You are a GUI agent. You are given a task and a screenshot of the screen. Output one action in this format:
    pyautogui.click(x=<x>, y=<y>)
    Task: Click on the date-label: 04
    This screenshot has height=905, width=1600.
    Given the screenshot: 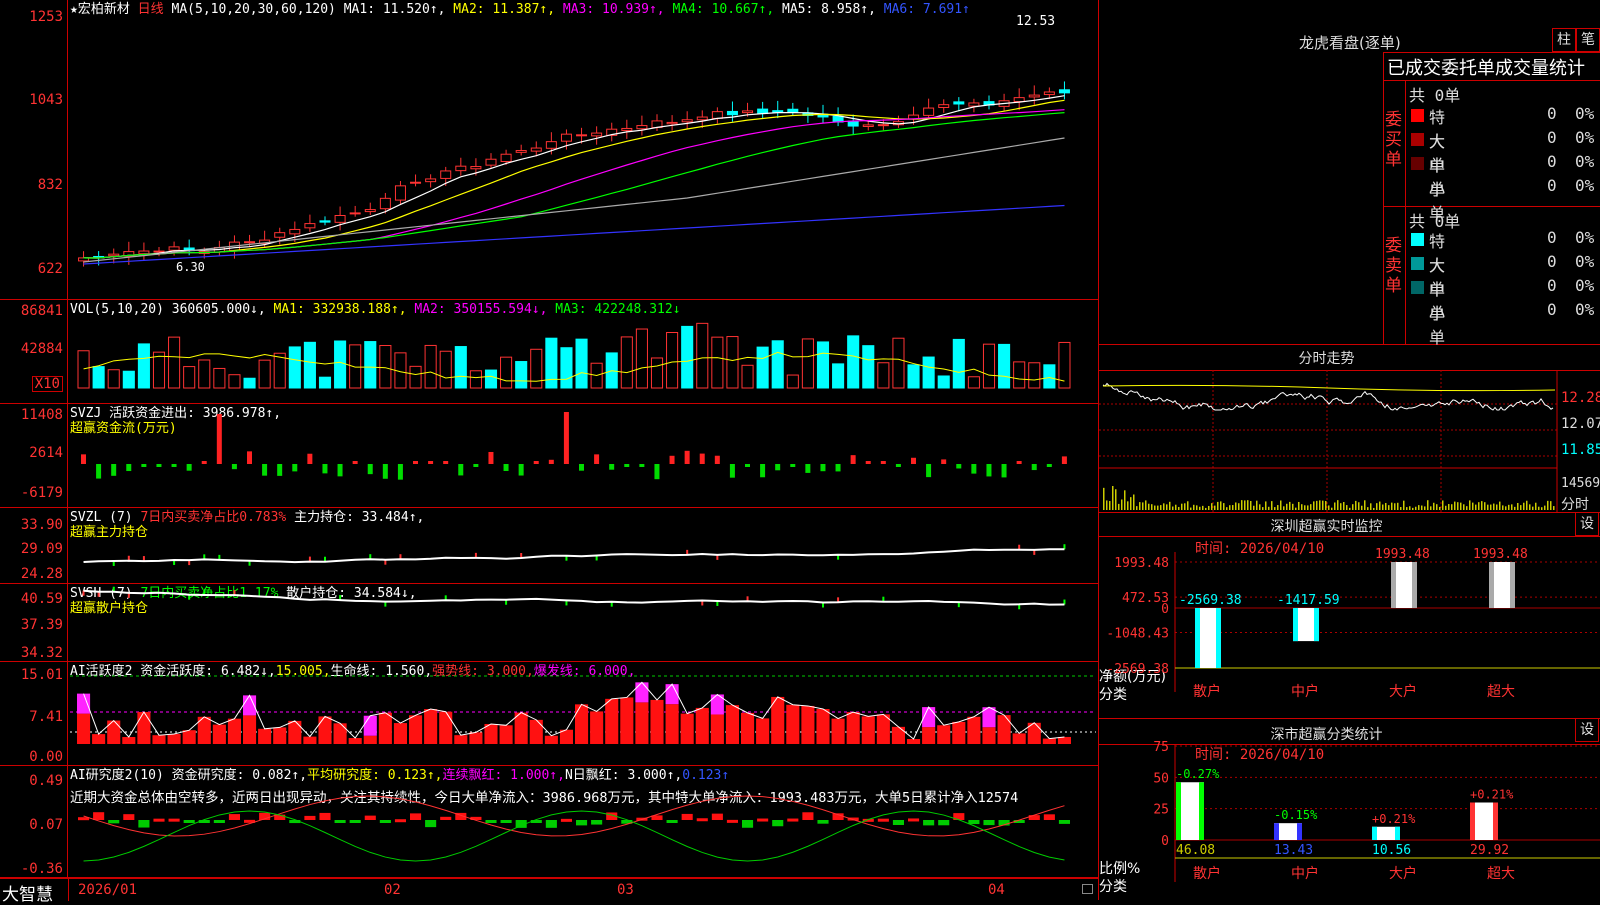 What is the action you would take?
    pyautogui.click(x=996, y=890)
    